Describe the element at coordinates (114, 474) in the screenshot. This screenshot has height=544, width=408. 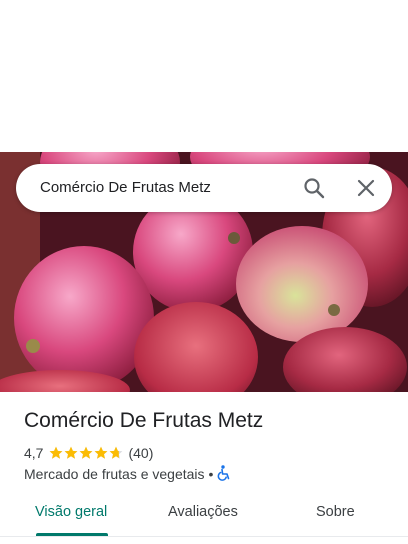
I see `place-category: Mercado de frutas e vegetais` at that location.